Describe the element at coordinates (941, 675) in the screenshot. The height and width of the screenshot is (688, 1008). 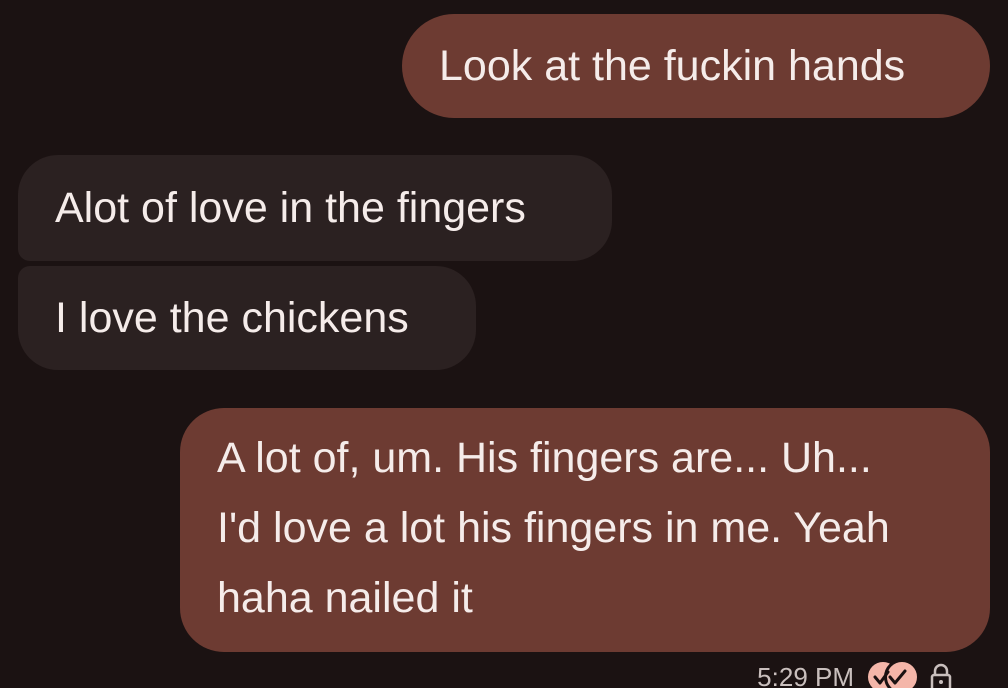
I see `lock-icon` at that location.